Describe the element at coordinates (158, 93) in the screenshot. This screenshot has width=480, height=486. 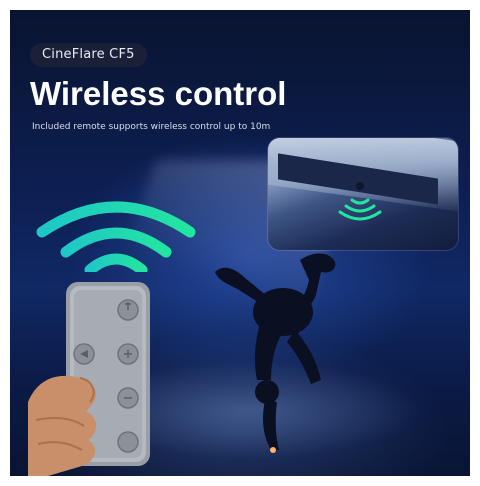
I see `headline: Wireless control` at that location.